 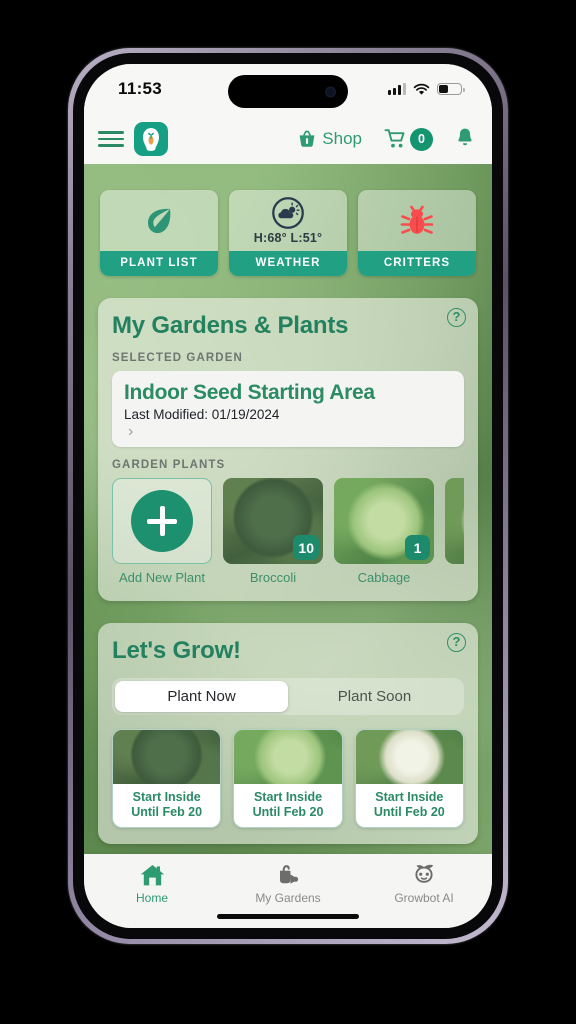 I want to click on watering-can-icon, so click(x=289, y=874).